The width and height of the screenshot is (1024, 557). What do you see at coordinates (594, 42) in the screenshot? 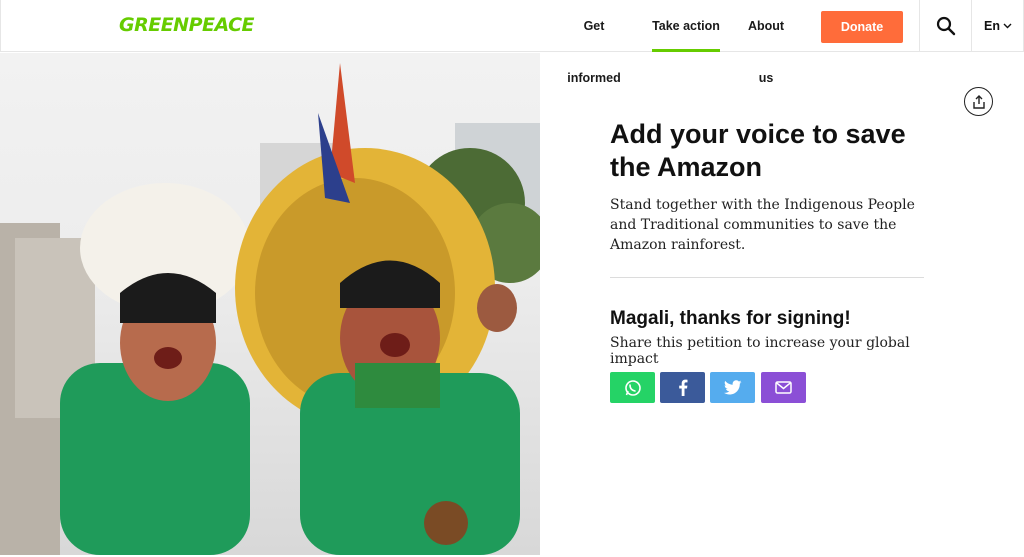
I see `nav-get-informed: Get informed` at bounding box center [594, 42].